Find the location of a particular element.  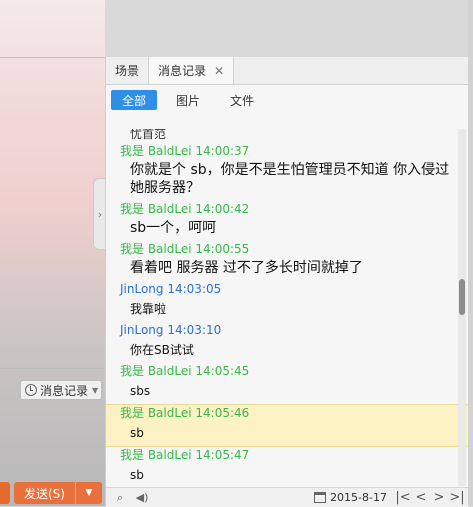

tab-bar: 场景 消息记录 ✕ is located at coordinates (287, 71).